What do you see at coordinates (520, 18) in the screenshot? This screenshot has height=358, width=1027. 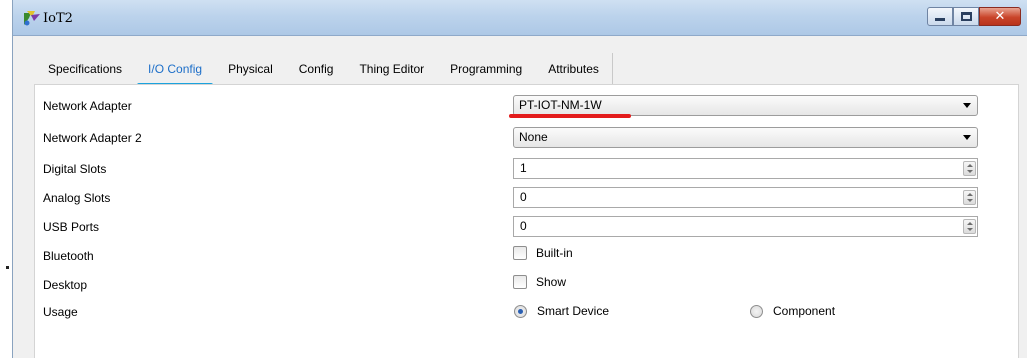 I see `title-bar: IoT2 ✕` at bounding box center [520, 18].